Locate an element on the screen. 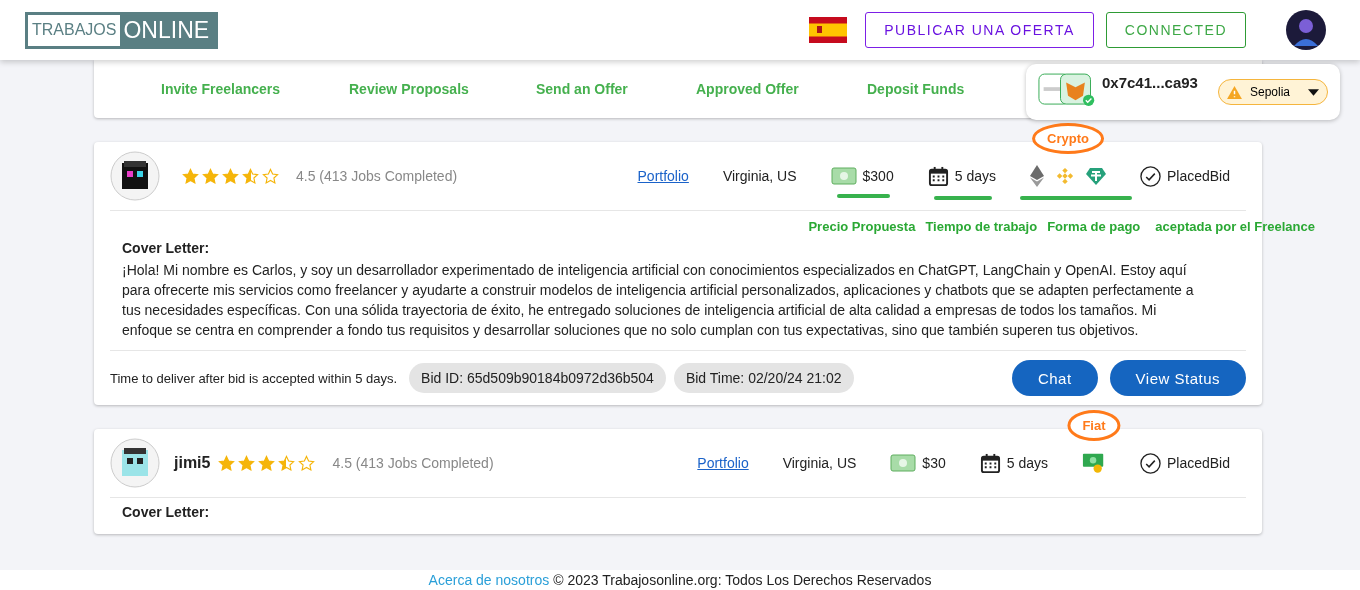  highlight-underline is located at coordinates (962, 197).